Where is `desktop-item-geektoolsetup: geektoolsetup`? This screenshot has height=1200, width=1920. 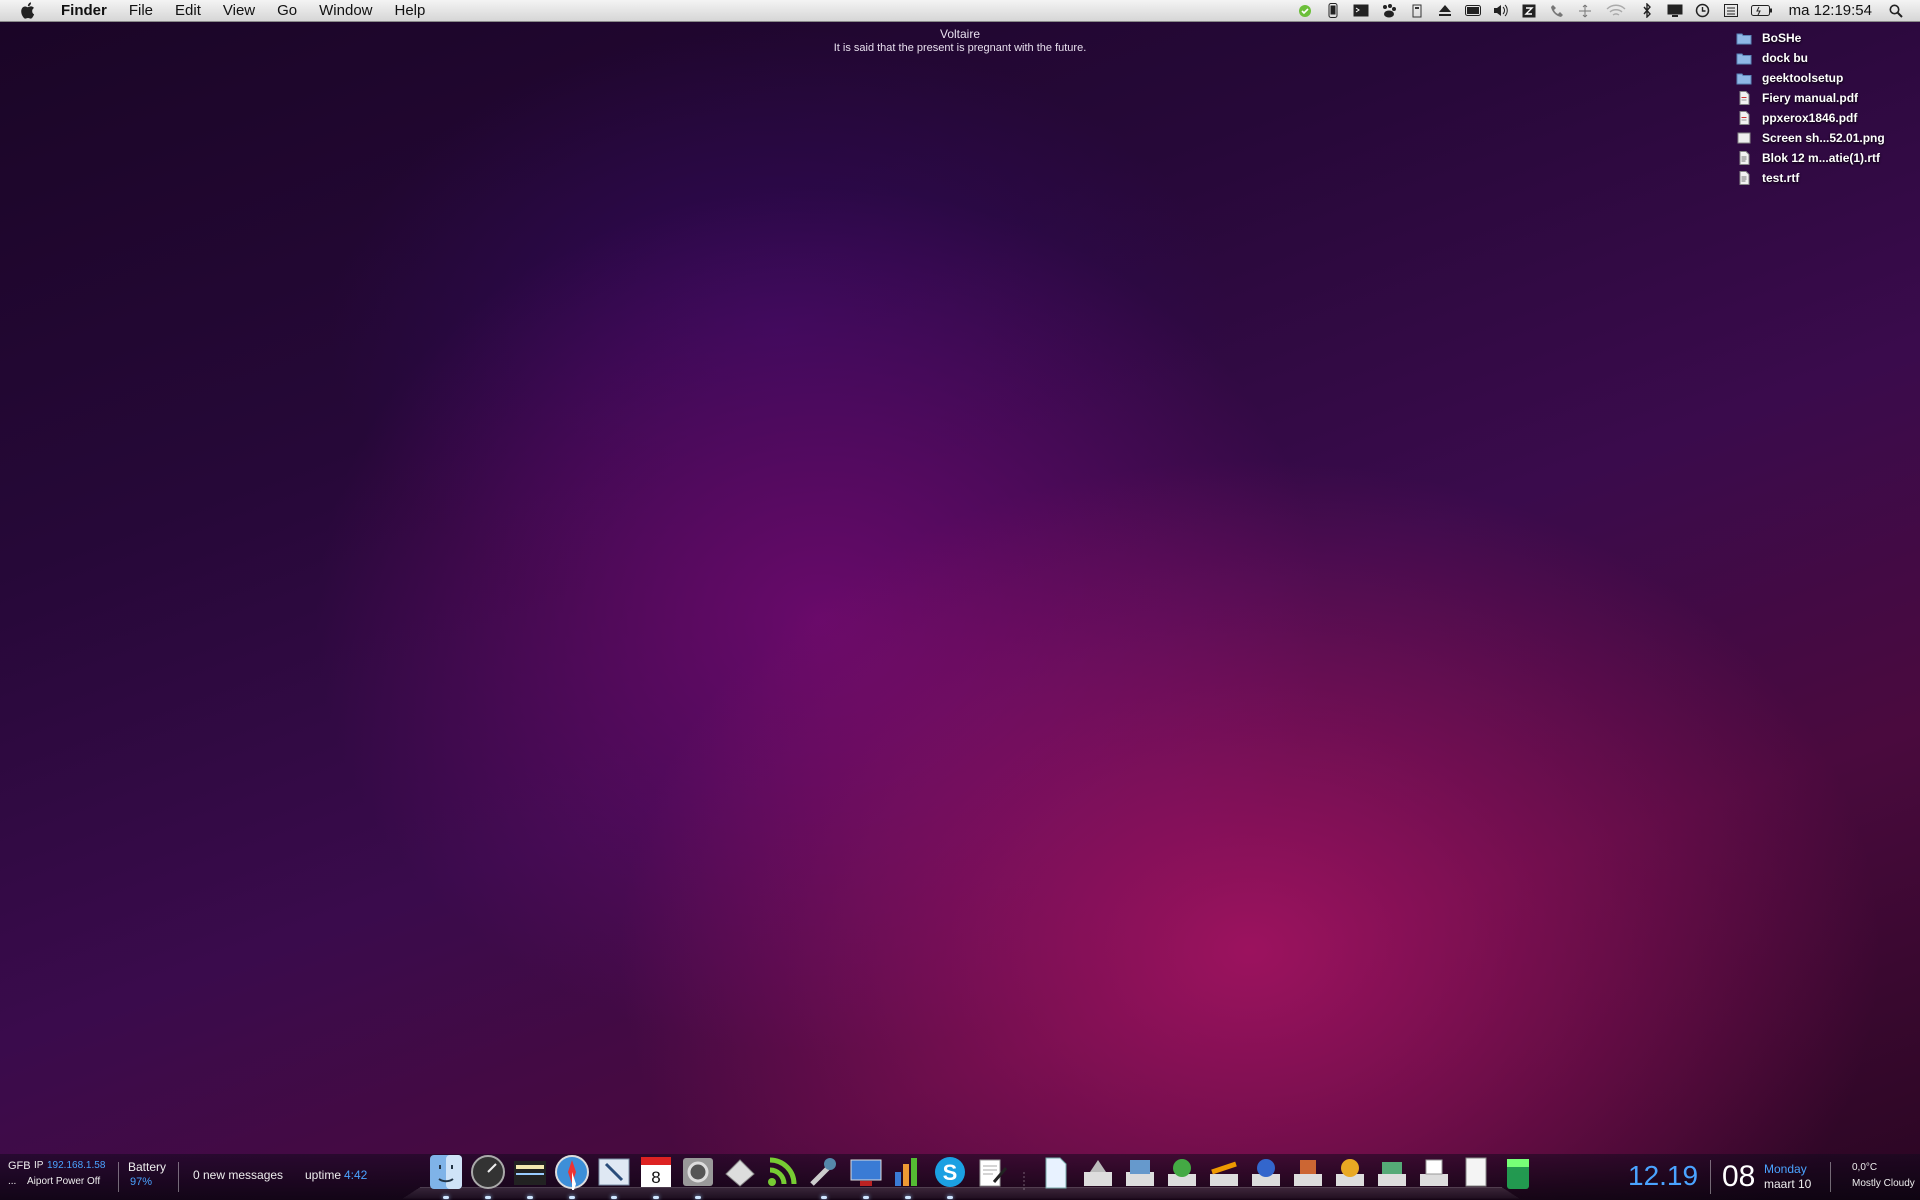 desktop-item-geektoolsetup: geektoolsetup is located at coordinates (1821, 78).